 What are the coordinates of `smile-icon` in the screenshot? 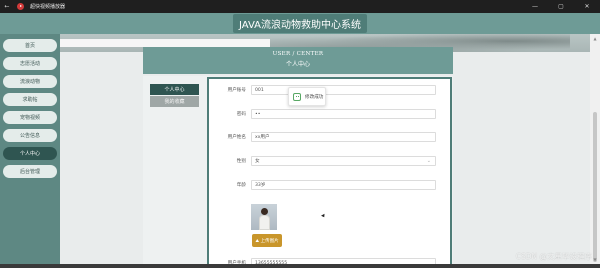 It's located at (297, 96).